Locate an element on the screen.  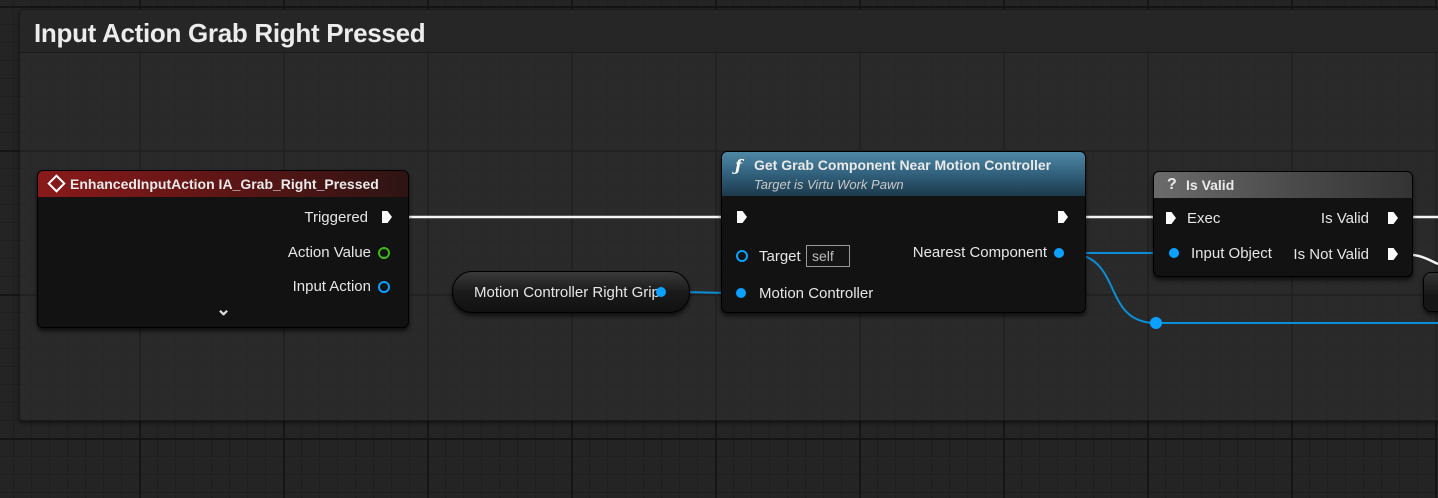
offscreen-node is located at coordinates (1430, 292).